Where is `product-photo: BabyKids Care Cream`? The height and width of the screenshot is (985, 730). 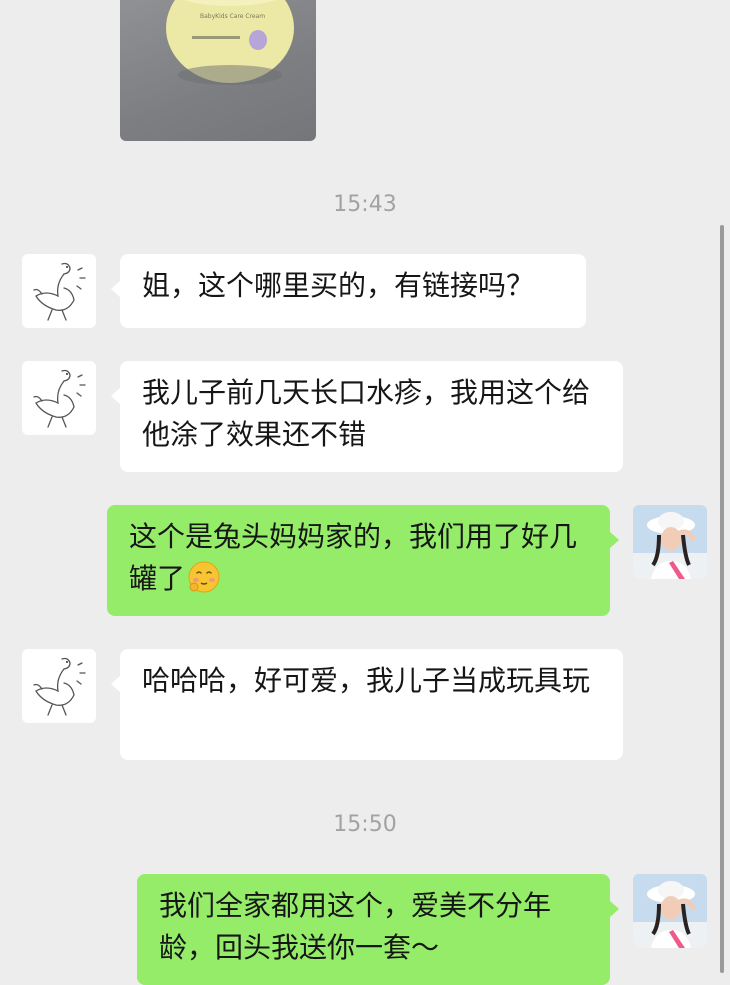 product-photo: BabyKids Care Cream is located at coordinates (230, 42).